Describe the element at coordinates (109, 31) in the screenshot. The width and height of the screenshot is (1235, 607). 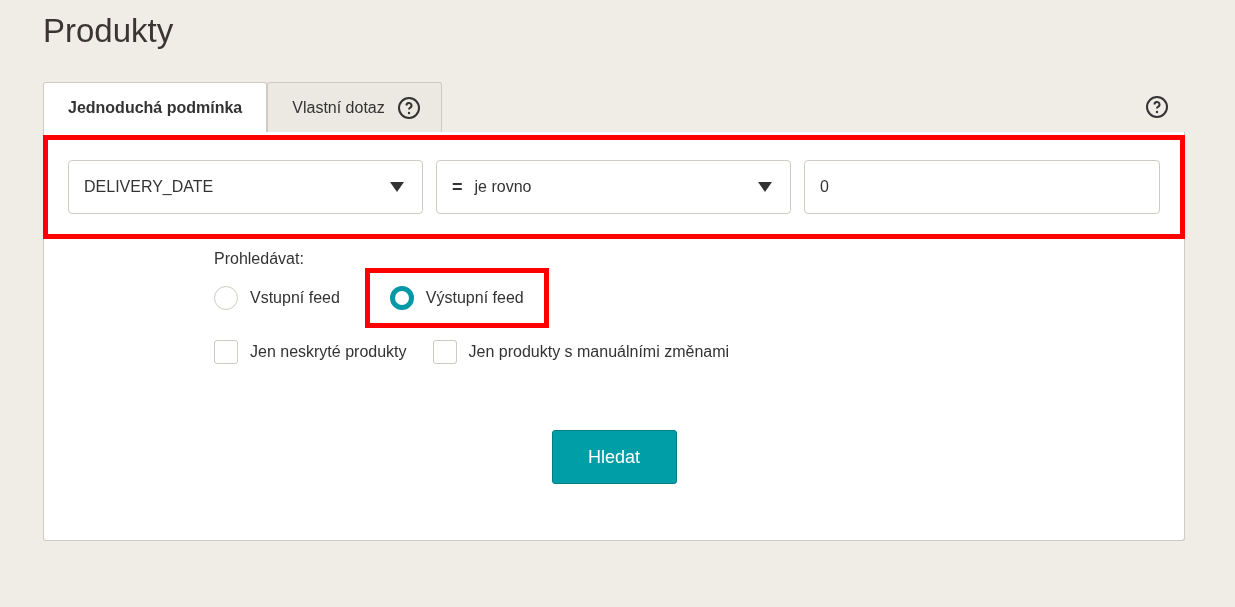
I see `page-title: Produkty` at that location.